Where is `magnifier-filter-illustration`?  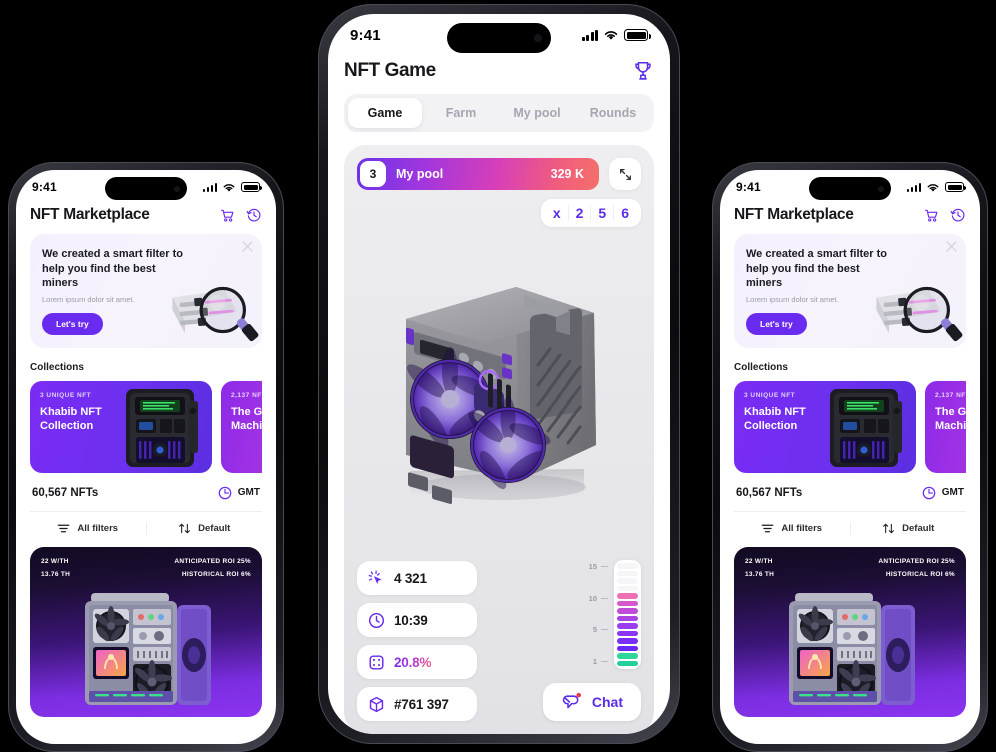 magnifier-filter-illustration is located at coordinates (215, 313).